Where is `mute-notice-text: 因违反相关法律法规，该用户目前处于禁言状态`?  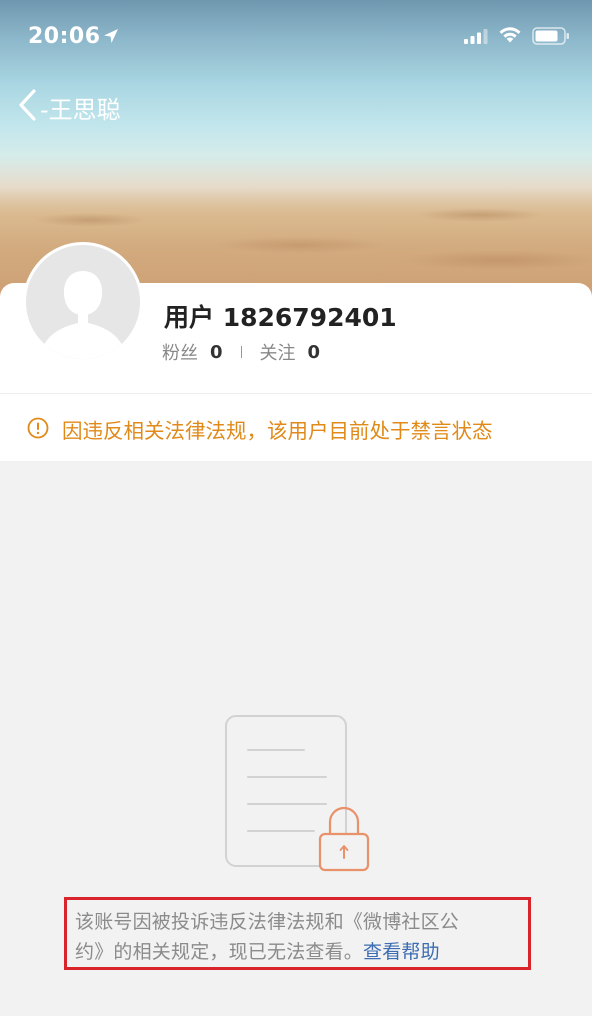 mute-notice-text: 因违反相关法律法规，该用户目前处于禁言状态 is located at coordinates (277, 431).